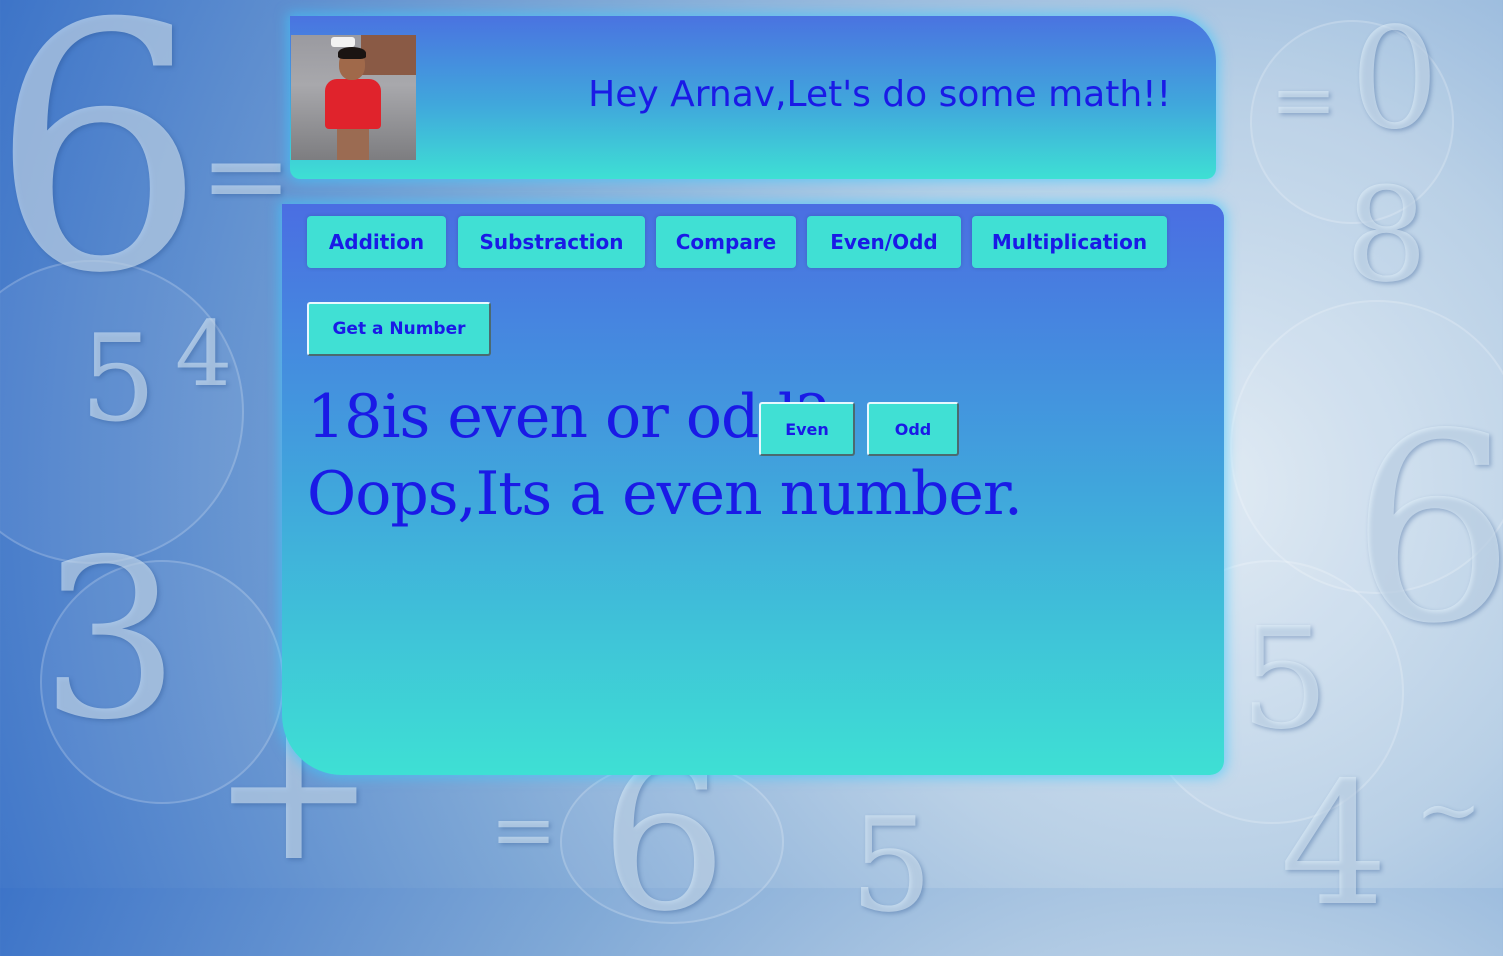 Image resolution: width=1503 pixels, height=956 pixels. I want to click on tab-compare: Compare, so click(726, 242).